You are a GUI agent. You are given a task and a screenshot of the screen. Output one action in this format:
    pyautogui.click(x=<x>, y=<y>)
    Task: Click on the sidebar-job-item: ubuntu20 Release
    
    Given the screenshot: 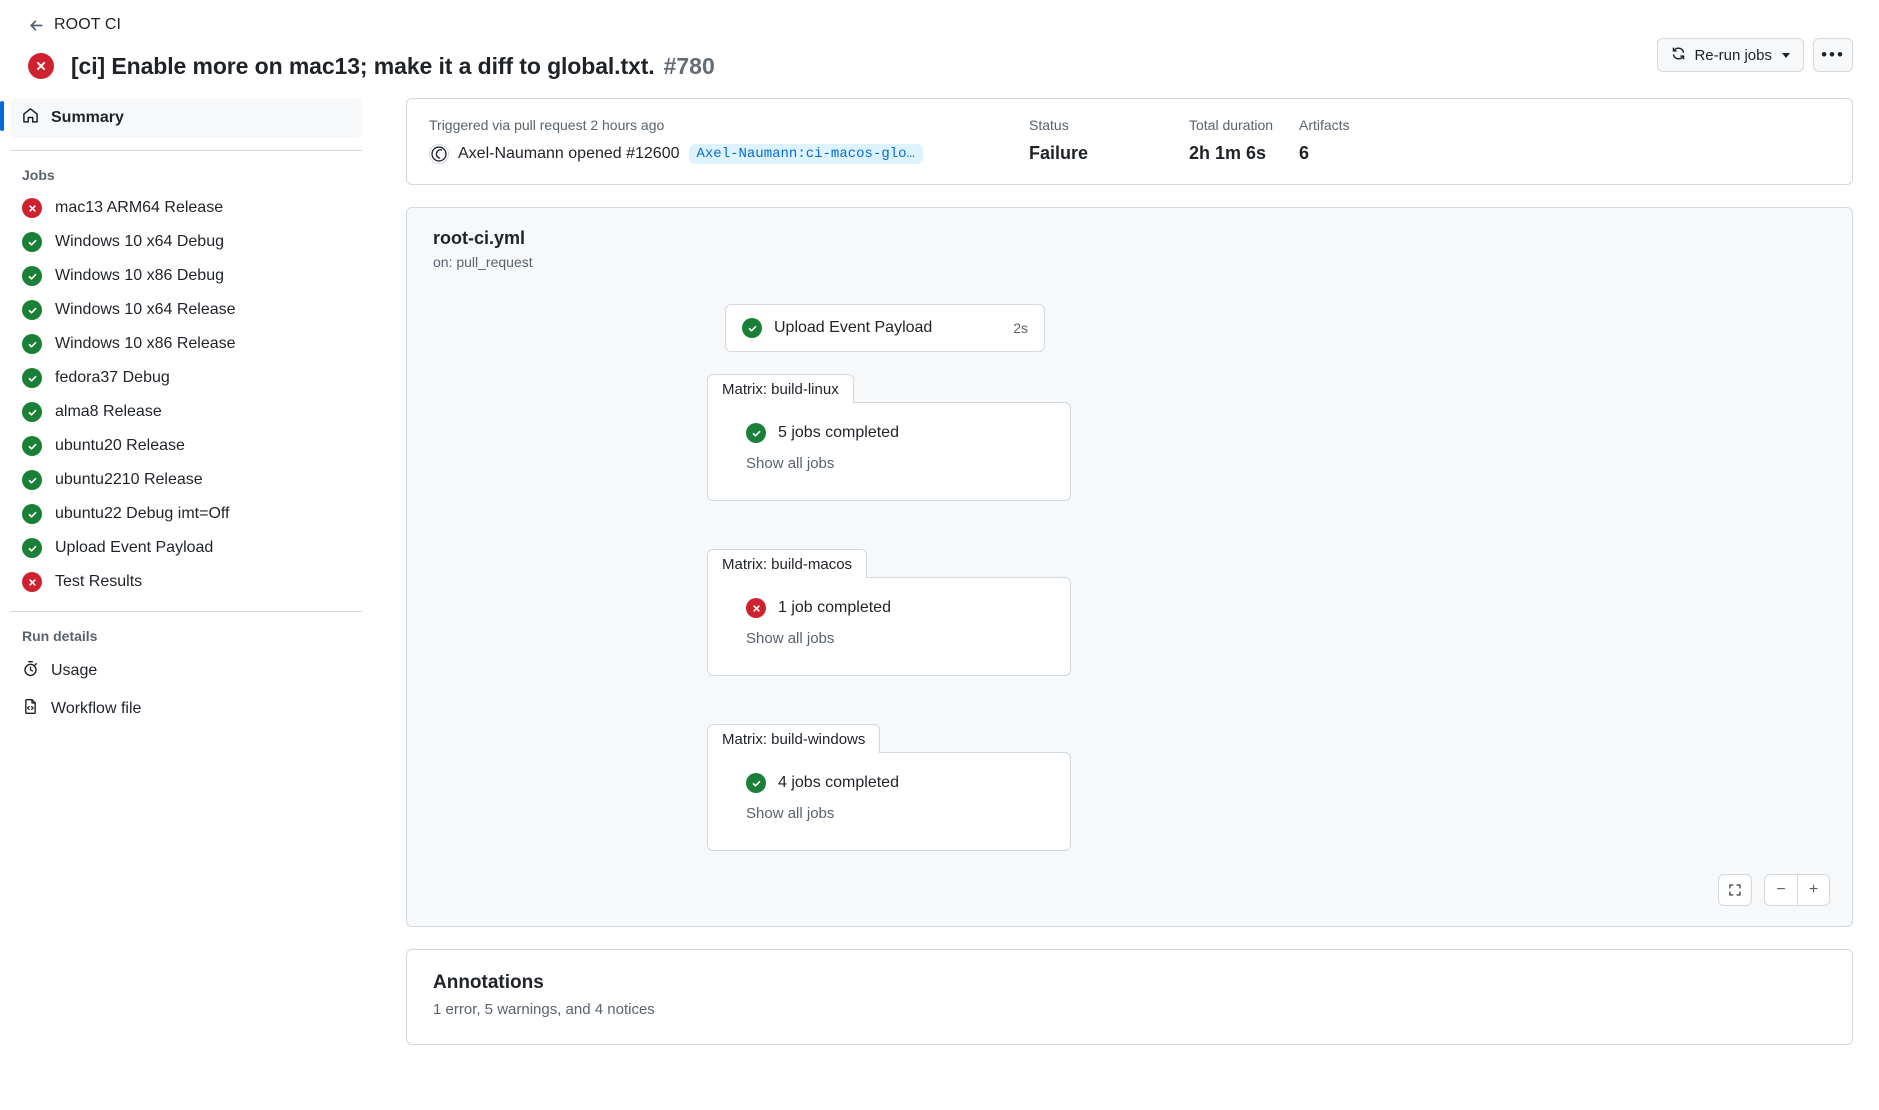 What is the action you would take?
    pyautogui.click(x=195, y=446)
    